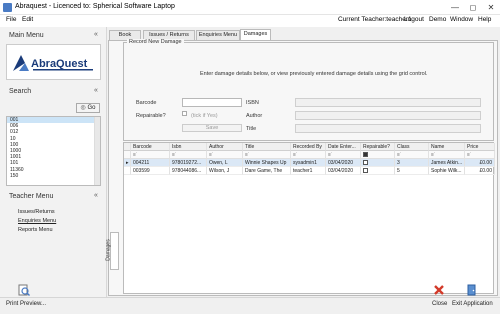 The image size is (500, 314). I want to click on logo-text: AbraQuest, so click(59, 64).